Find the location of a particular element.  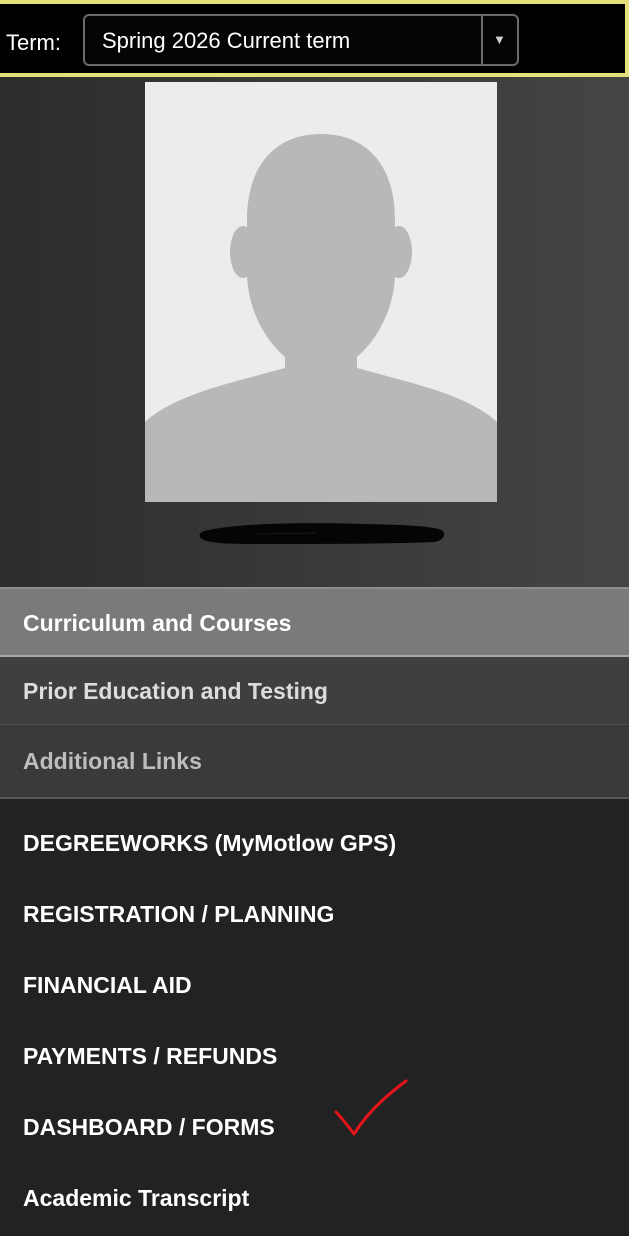

term-select-divider is located at coordinates (482, 40).